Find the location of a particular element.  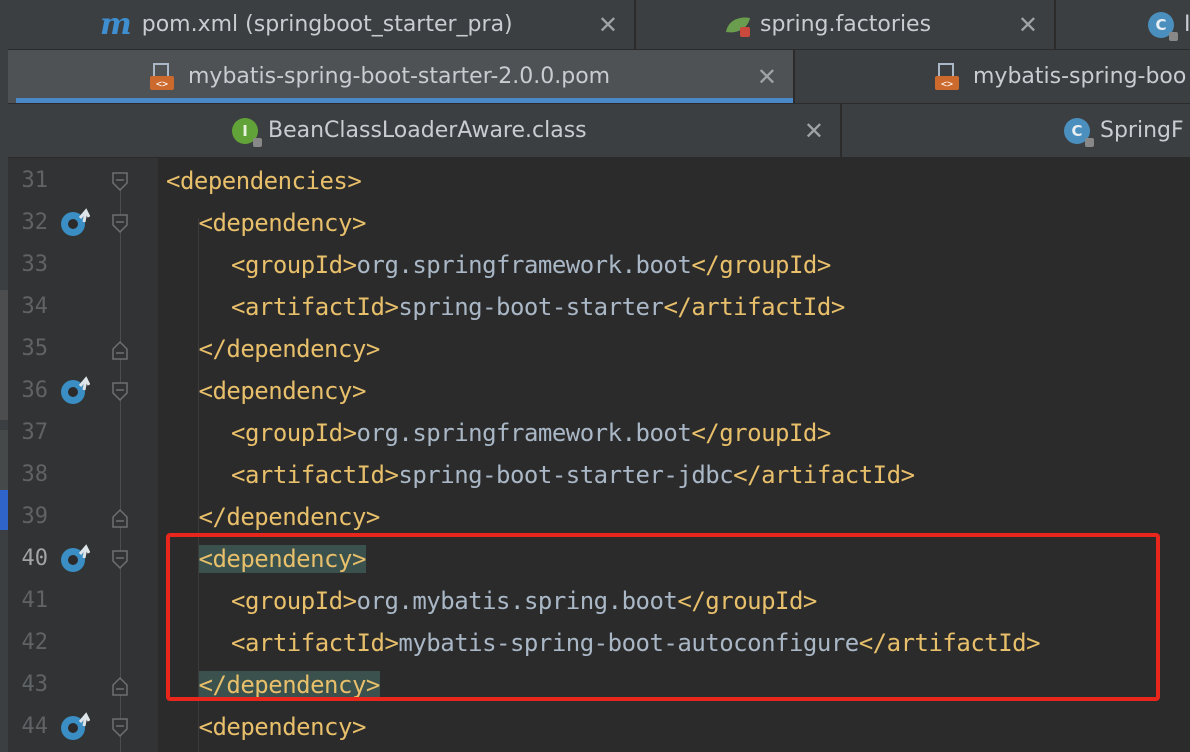

xml-value: spring-boot-starter-jdbc is located at coordinates (566, 475).